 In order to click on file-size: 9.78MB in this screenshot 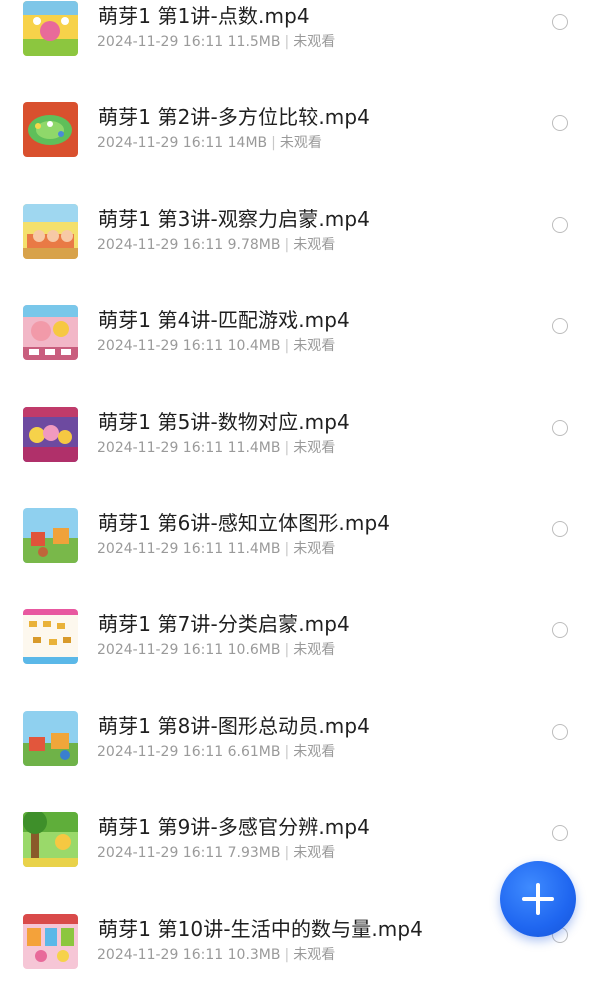, I will do `click(254, 245)`.